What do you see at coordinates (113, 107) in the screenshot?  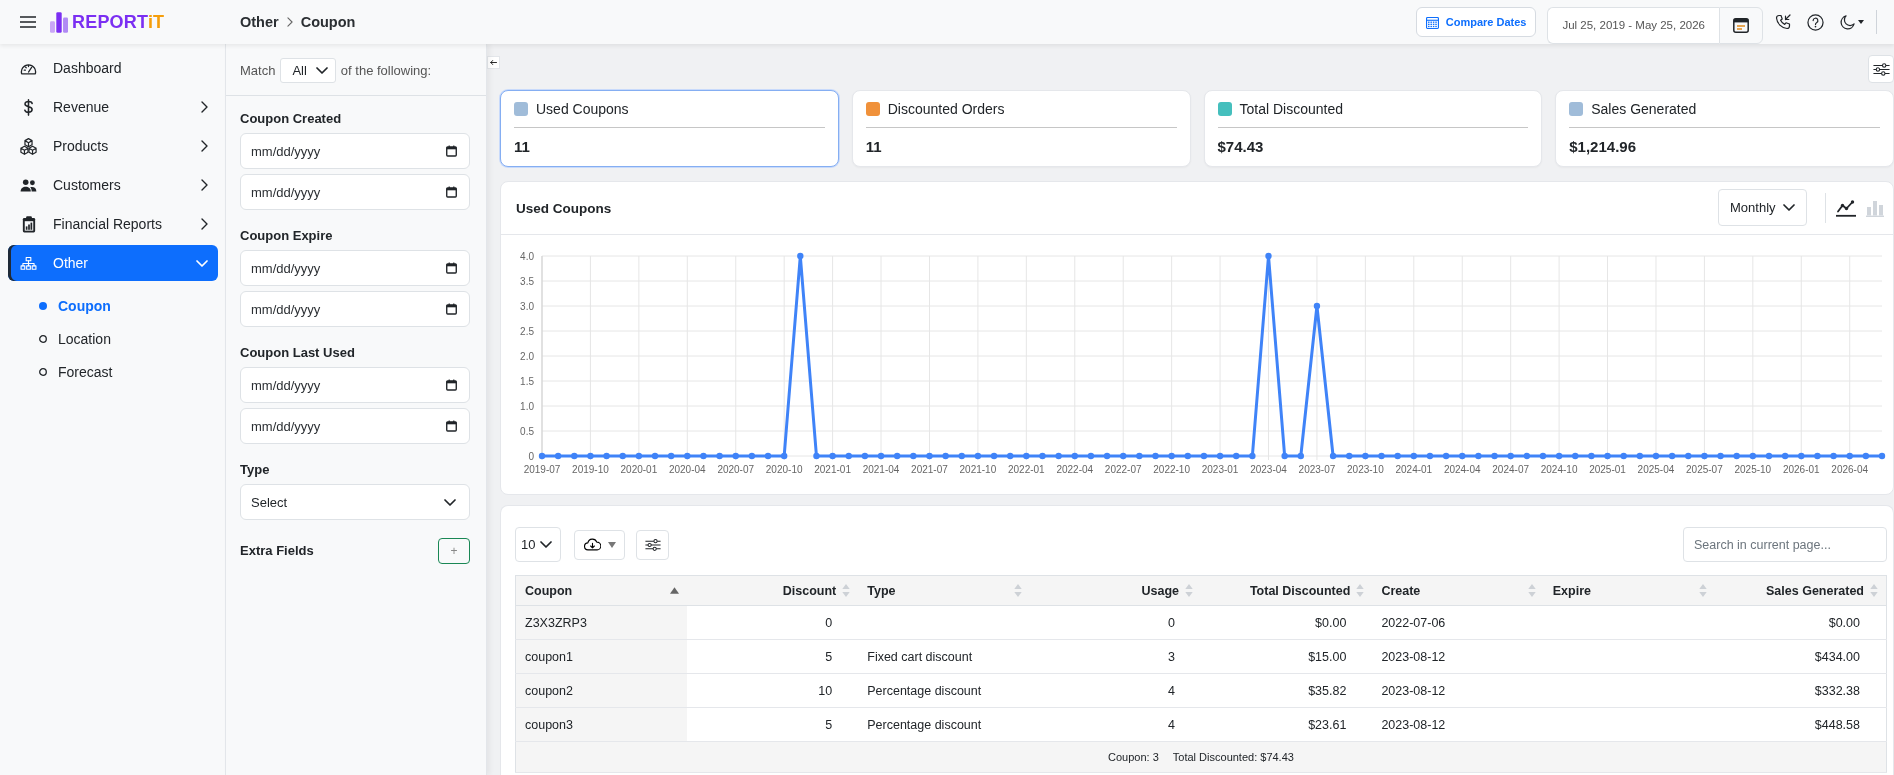 I see `nav-item: Revenue` at bounding box center [113, 107].